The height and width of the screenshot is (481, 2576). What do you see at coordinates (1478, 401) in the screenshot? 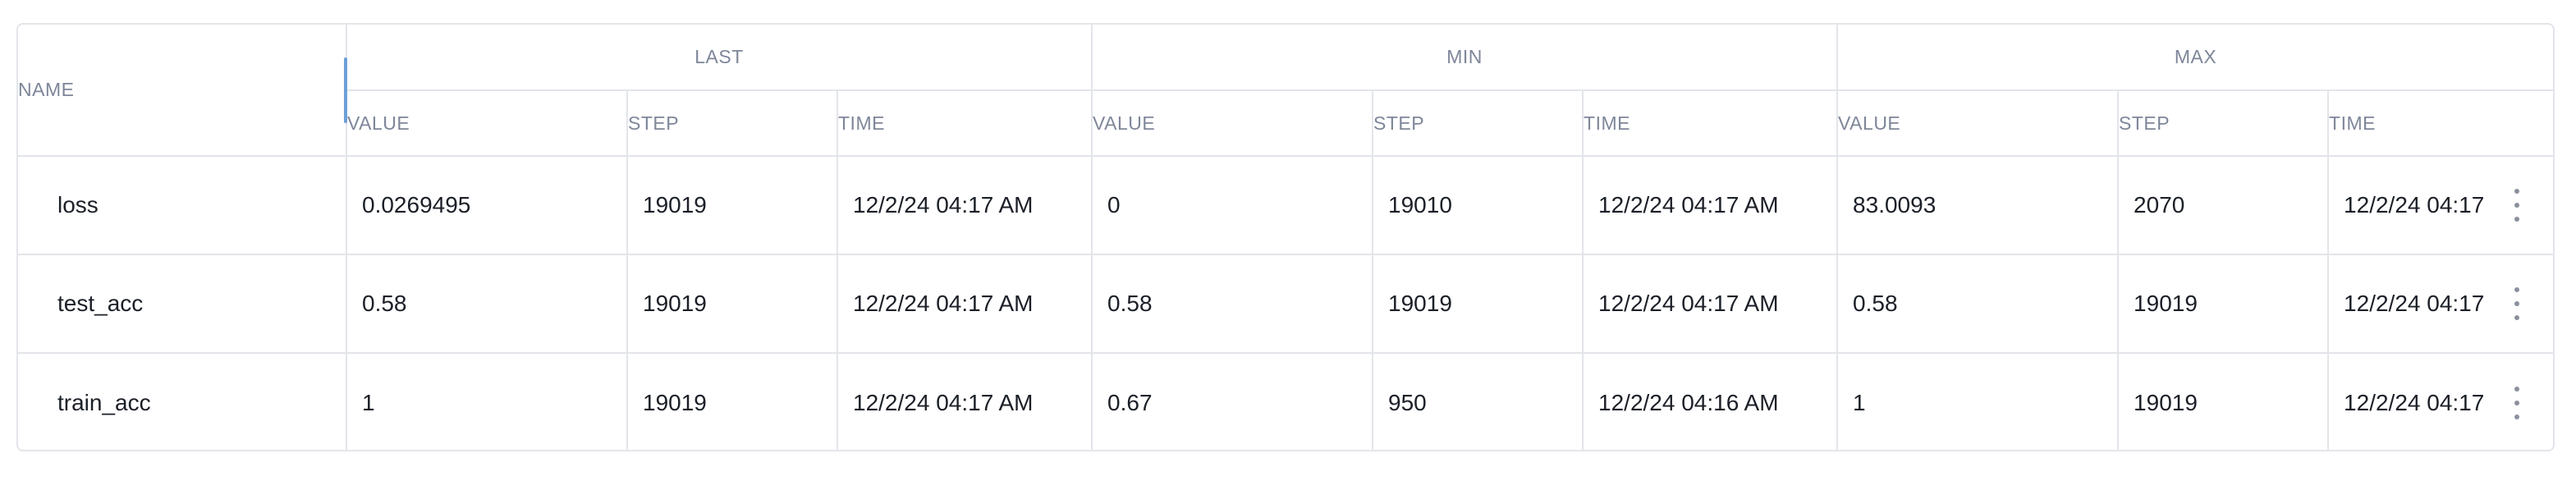
I see `min-step: 950` at bounding box center [1478, 401].